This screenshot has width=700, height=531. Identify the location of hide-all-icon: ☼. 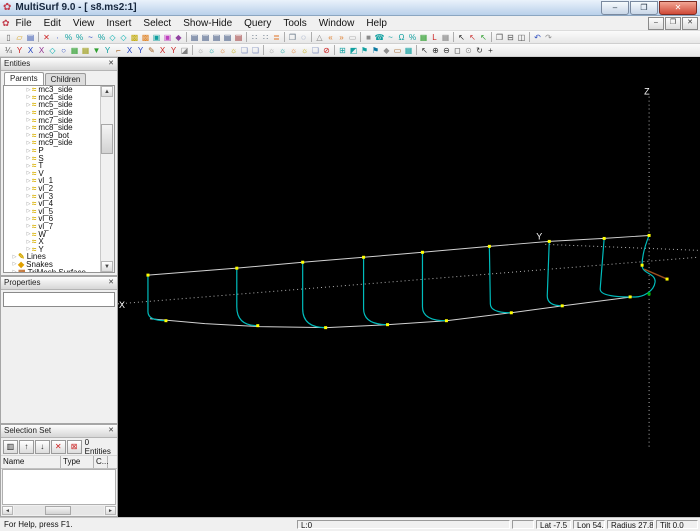
(200, 50).